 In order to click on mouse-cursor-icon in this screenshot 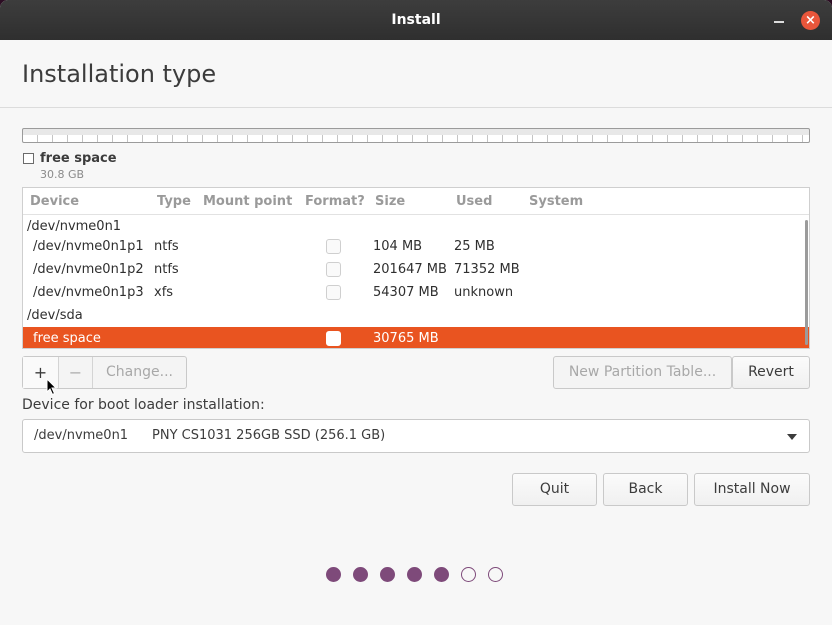, I will do `click(52, 387)`.